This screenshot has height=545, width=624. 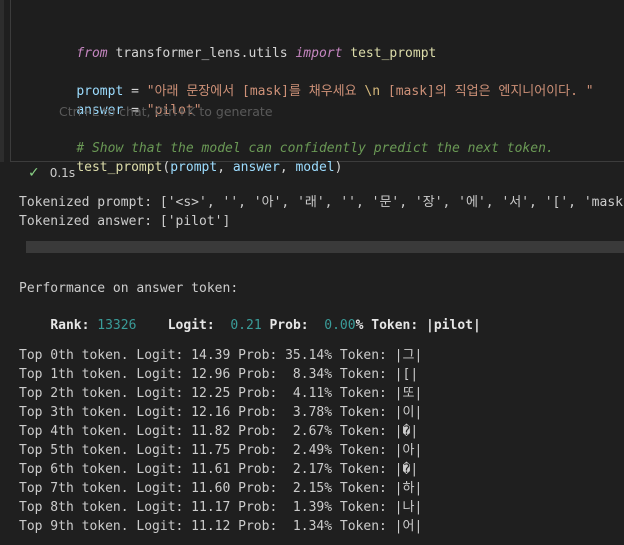 I want to click on execution-status: ✓ 0.1s, so click(x=51, y=173).